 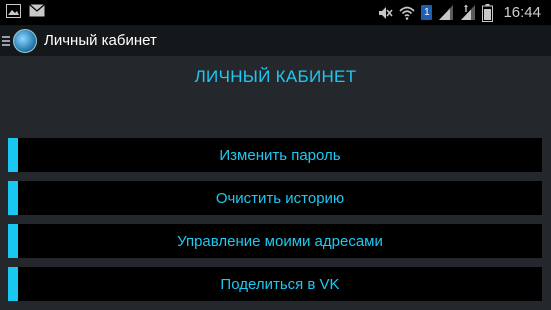 I want to click on wifi-icon, so click(x=407, y=13).